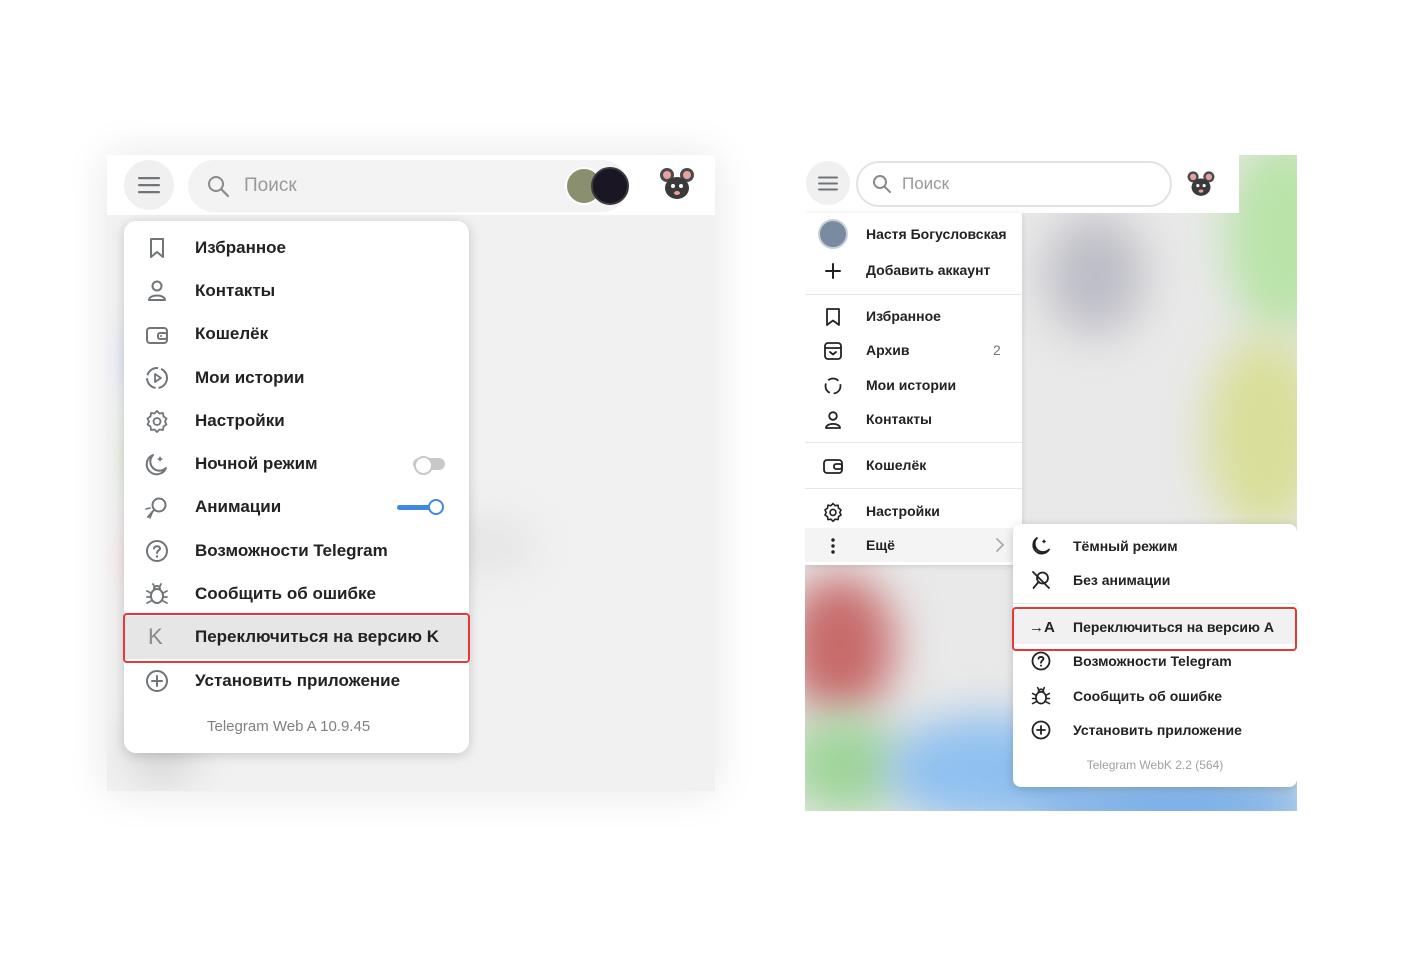 The width and height of the screenshot is (1427, 966). Describe the element at coordinates (155, 636) in the screenshot. I see `letter-k-icon: K` at that location.